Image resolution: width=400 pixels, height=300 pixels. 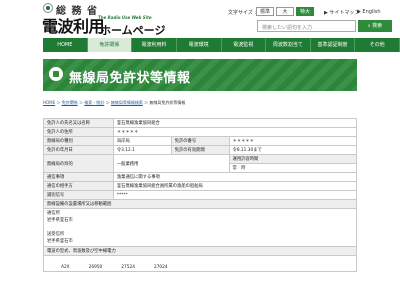 I want to click on table-row: A2X 26950 27524 27024, so click(x=200, y=263).